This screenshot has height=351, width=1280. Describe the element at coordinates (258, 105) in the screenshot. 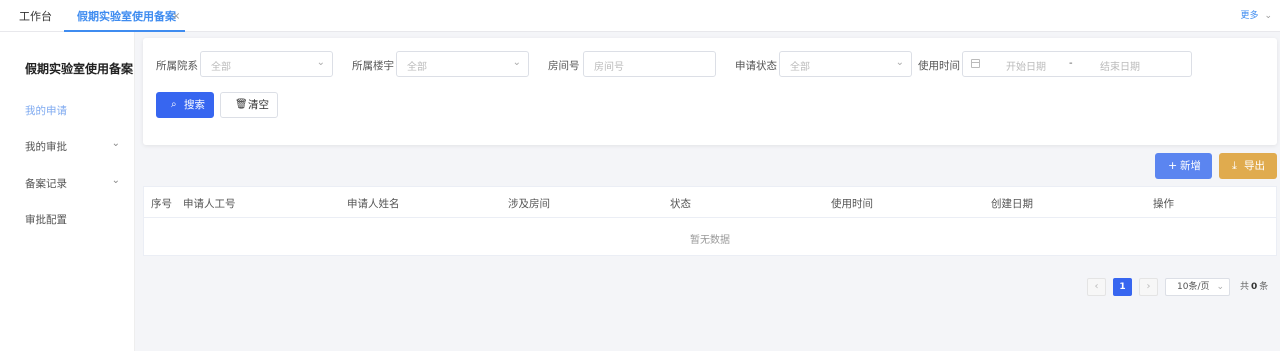

I see `clear-button-label: 清空` at that location.